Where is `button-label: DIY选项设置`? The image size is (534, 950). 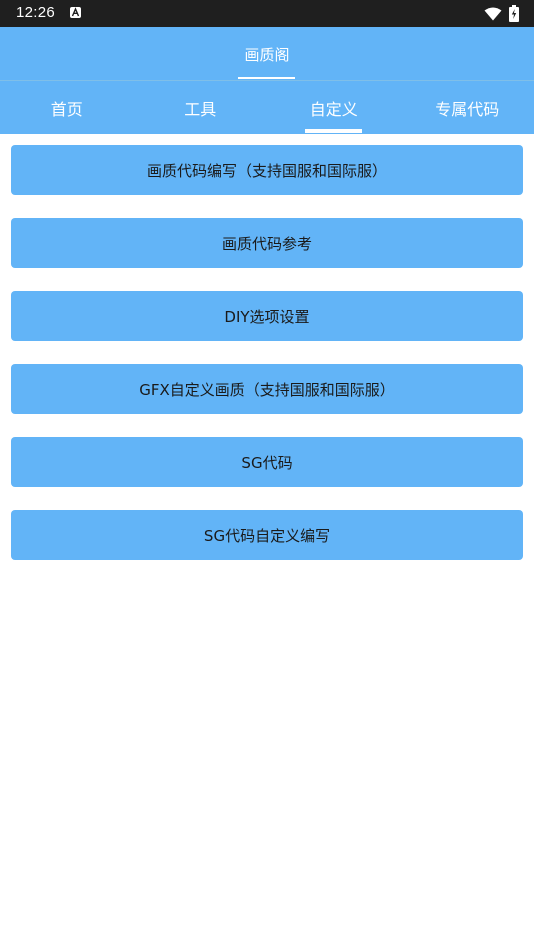 button-label: DIY选项设置 is located at coordinates (267, 316).